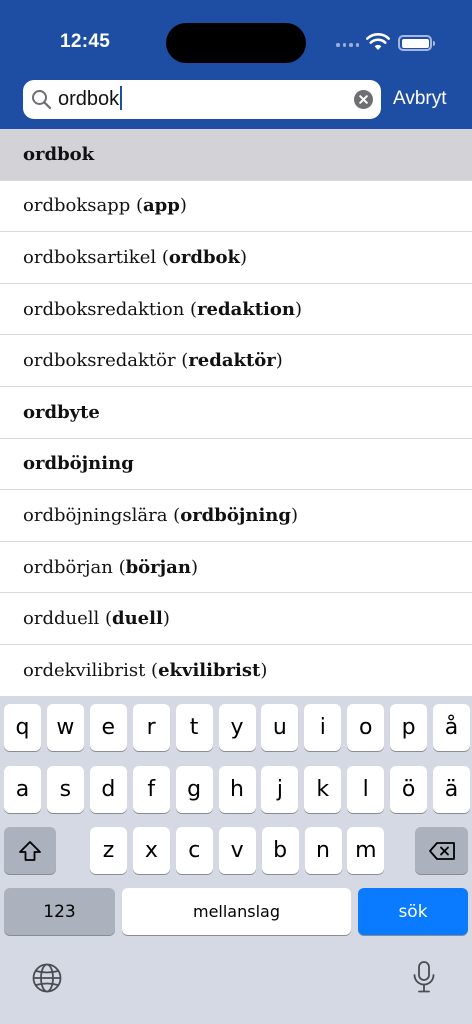 The width and height of the screenshot is (472, 1024). Describe the element at coordinates (347, 45) in the screenshot. I see `cellular-signal-icon` at that location.